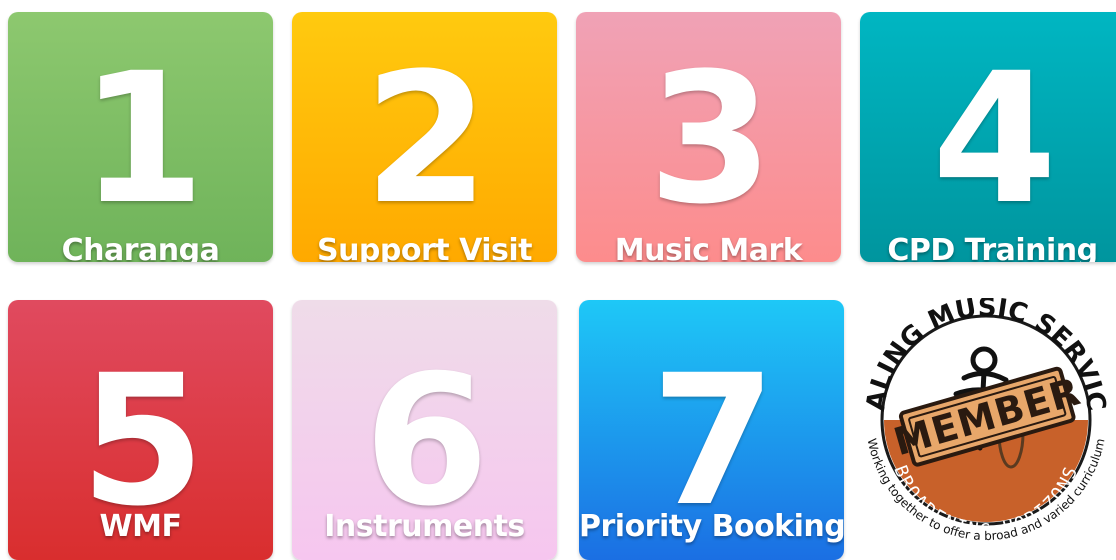  Describe the element at coordinates (711, 526) in the screenshot. I see `tile-label: Priority Booking` at that location.